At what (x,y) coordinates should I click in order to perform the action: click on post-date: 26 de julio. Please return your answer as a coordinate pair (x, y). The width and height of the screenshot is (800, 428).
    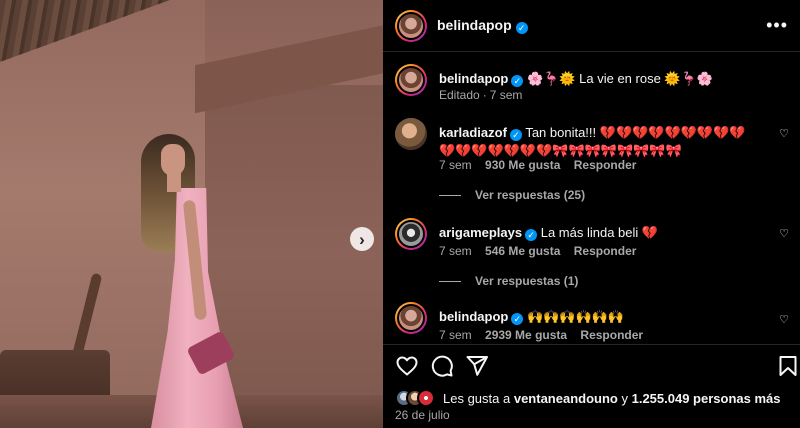
    Looking at the image, I should click on (422, 415).